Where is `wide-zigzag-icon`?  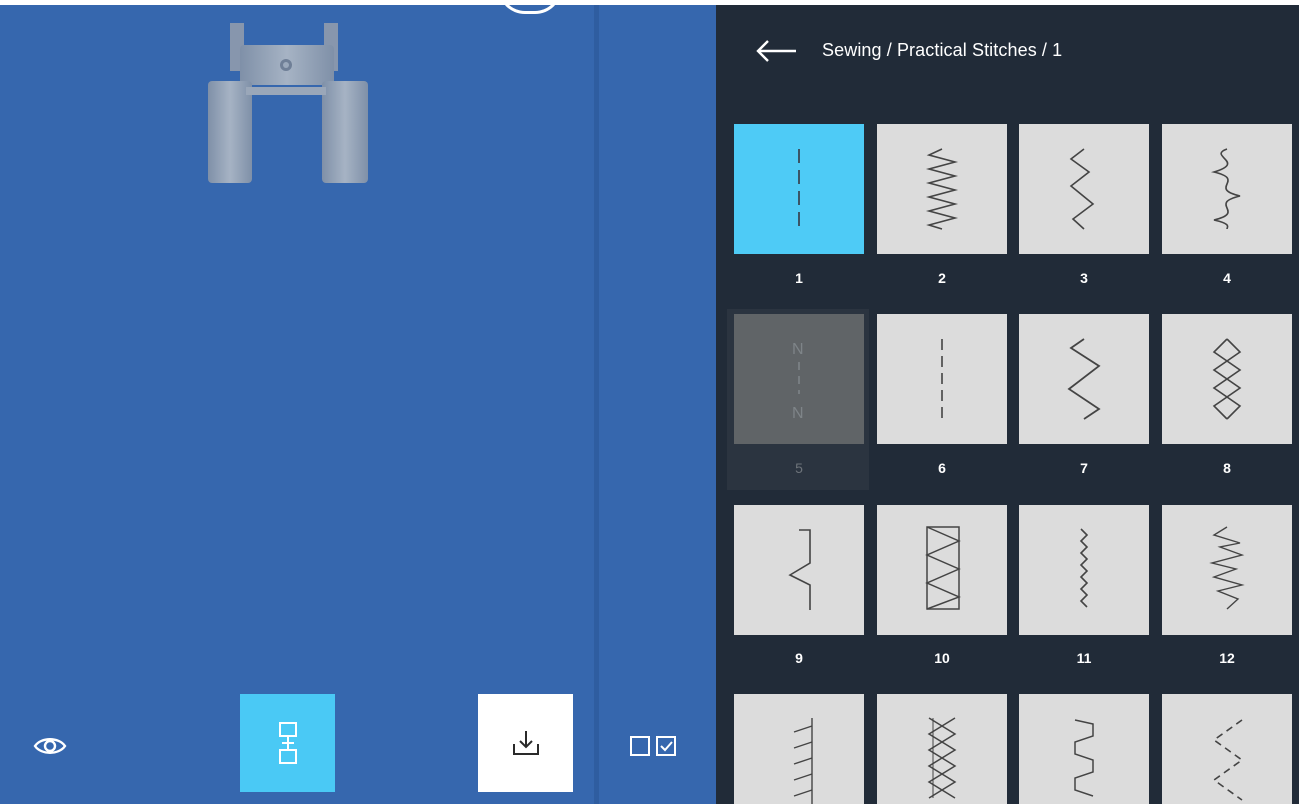
wide-zigzag-icon is located at coordinates (1084, 379).